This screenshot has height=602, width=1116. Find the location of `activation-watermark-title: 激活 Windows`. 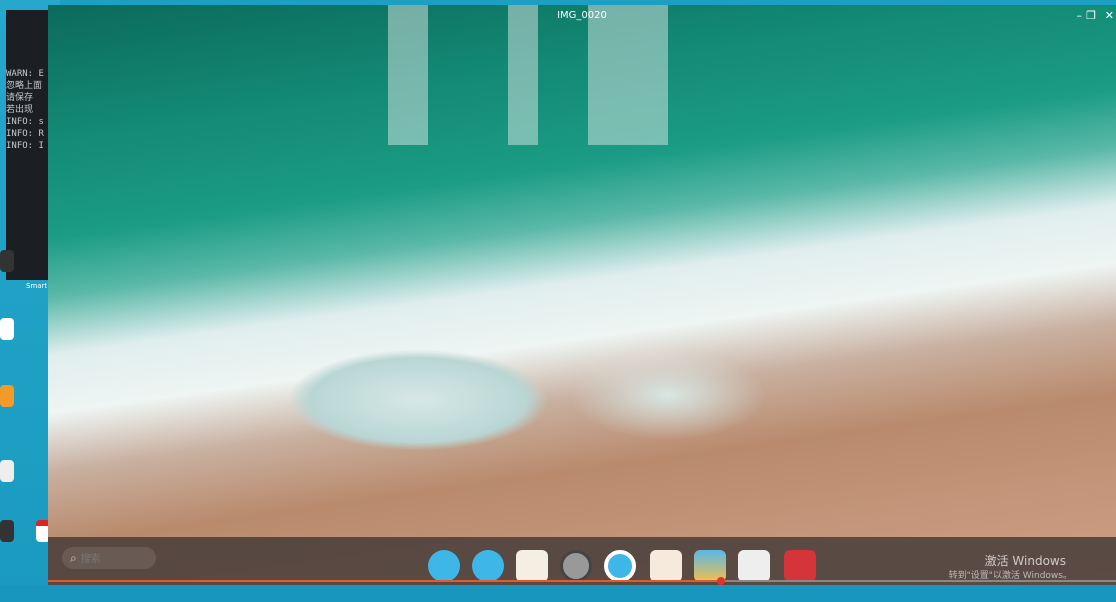

activation-watermark-title: 激活 Windows is located at coordinates (1025, 561).